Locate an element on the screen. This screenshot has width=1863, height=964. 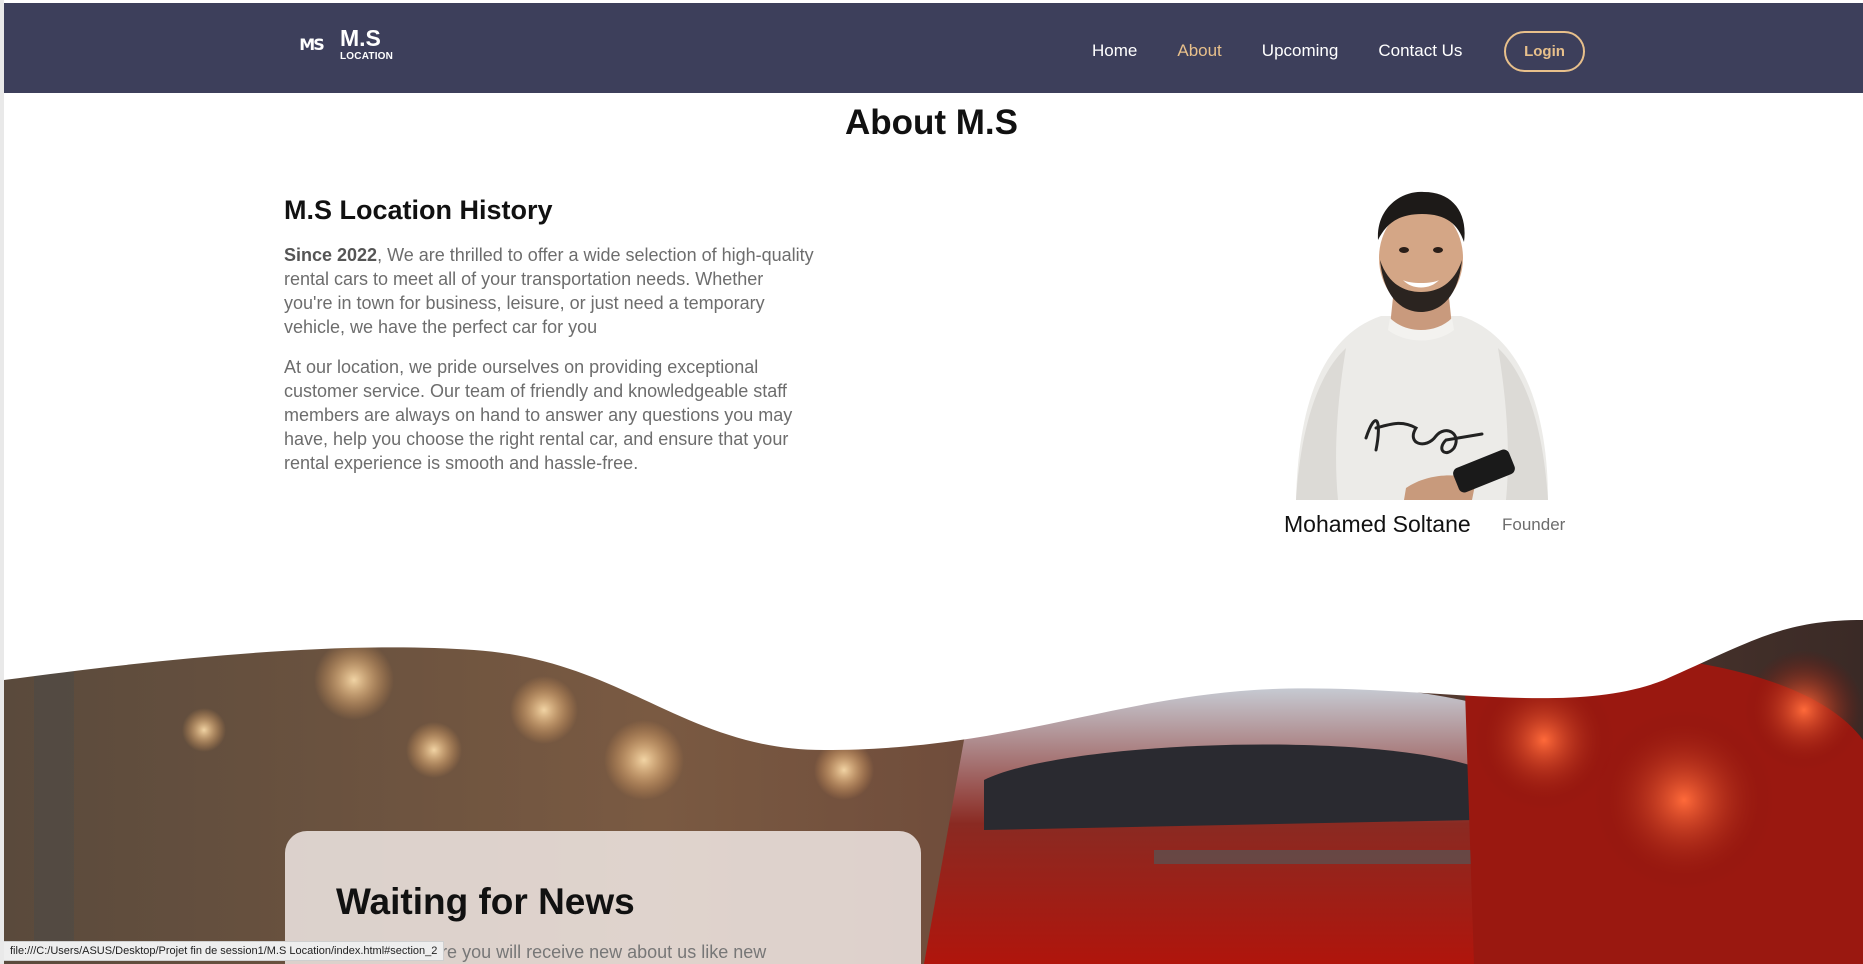
nav-about: About is located at coordinates (1199, 51).